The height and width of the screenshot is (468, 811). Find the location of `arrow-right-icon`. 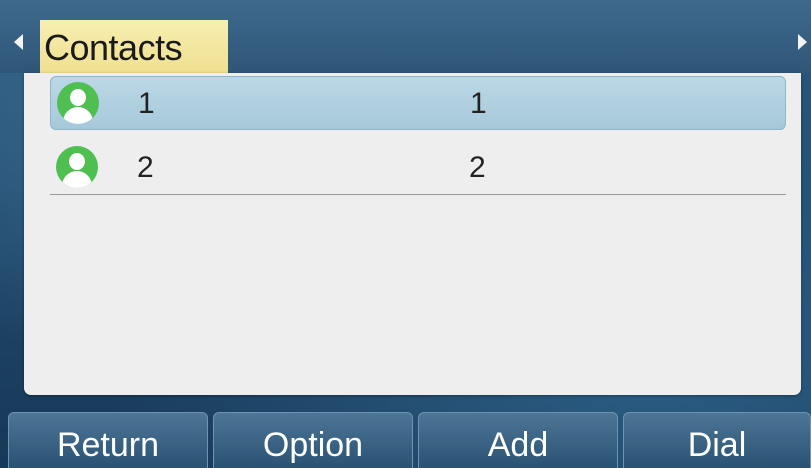

arrow-right-icon is located at coordinates (802, 42).